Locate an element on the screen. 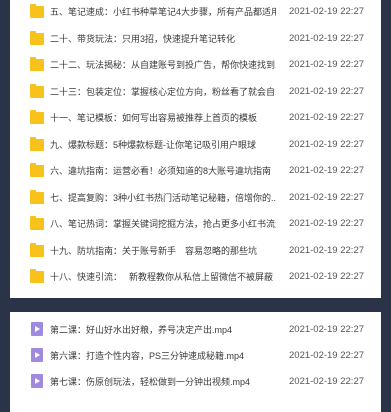 This screenshot has width=391, height=412. folder-row: 十一、笔记模板：如何写出容易被推荐上首页的模板 2021-02-19 22:27 is located at coordinates (195, 120).